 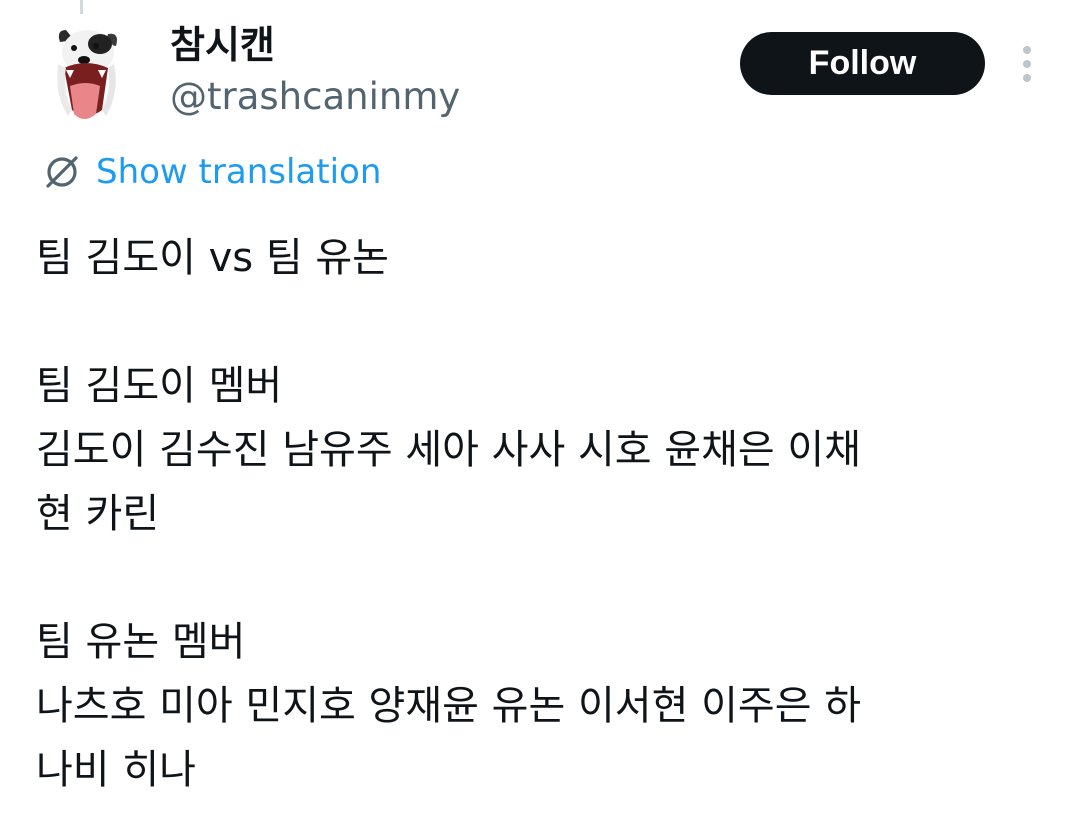 I want to click on show-translation-link: Show translation, so click(x=211, y=172).